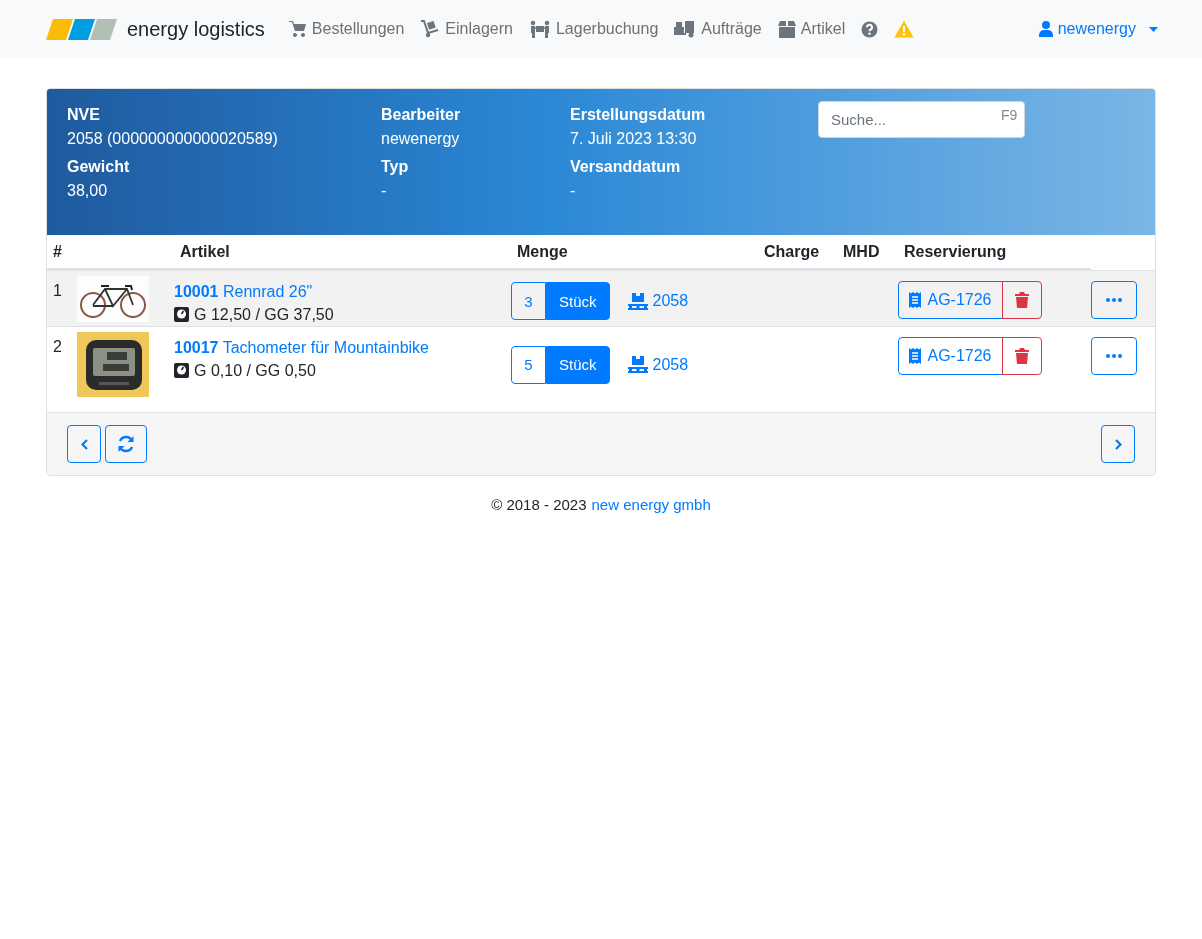 This screenshot has width=1202, height=939. Describe the element at coordinates (88, 191) in the screenshot. I see `field-value: 38,00` at that location.